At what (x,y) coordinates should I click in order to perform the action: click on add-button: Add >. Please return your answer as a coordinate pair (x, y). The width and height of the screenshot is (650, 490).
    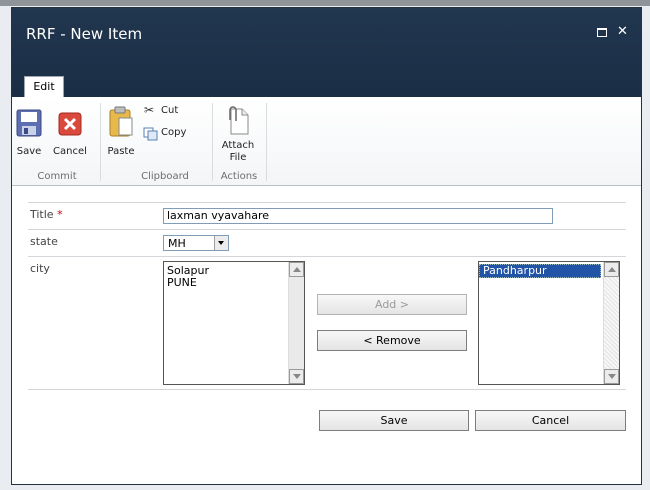
    Looking at the image, I should click on (392, 304).